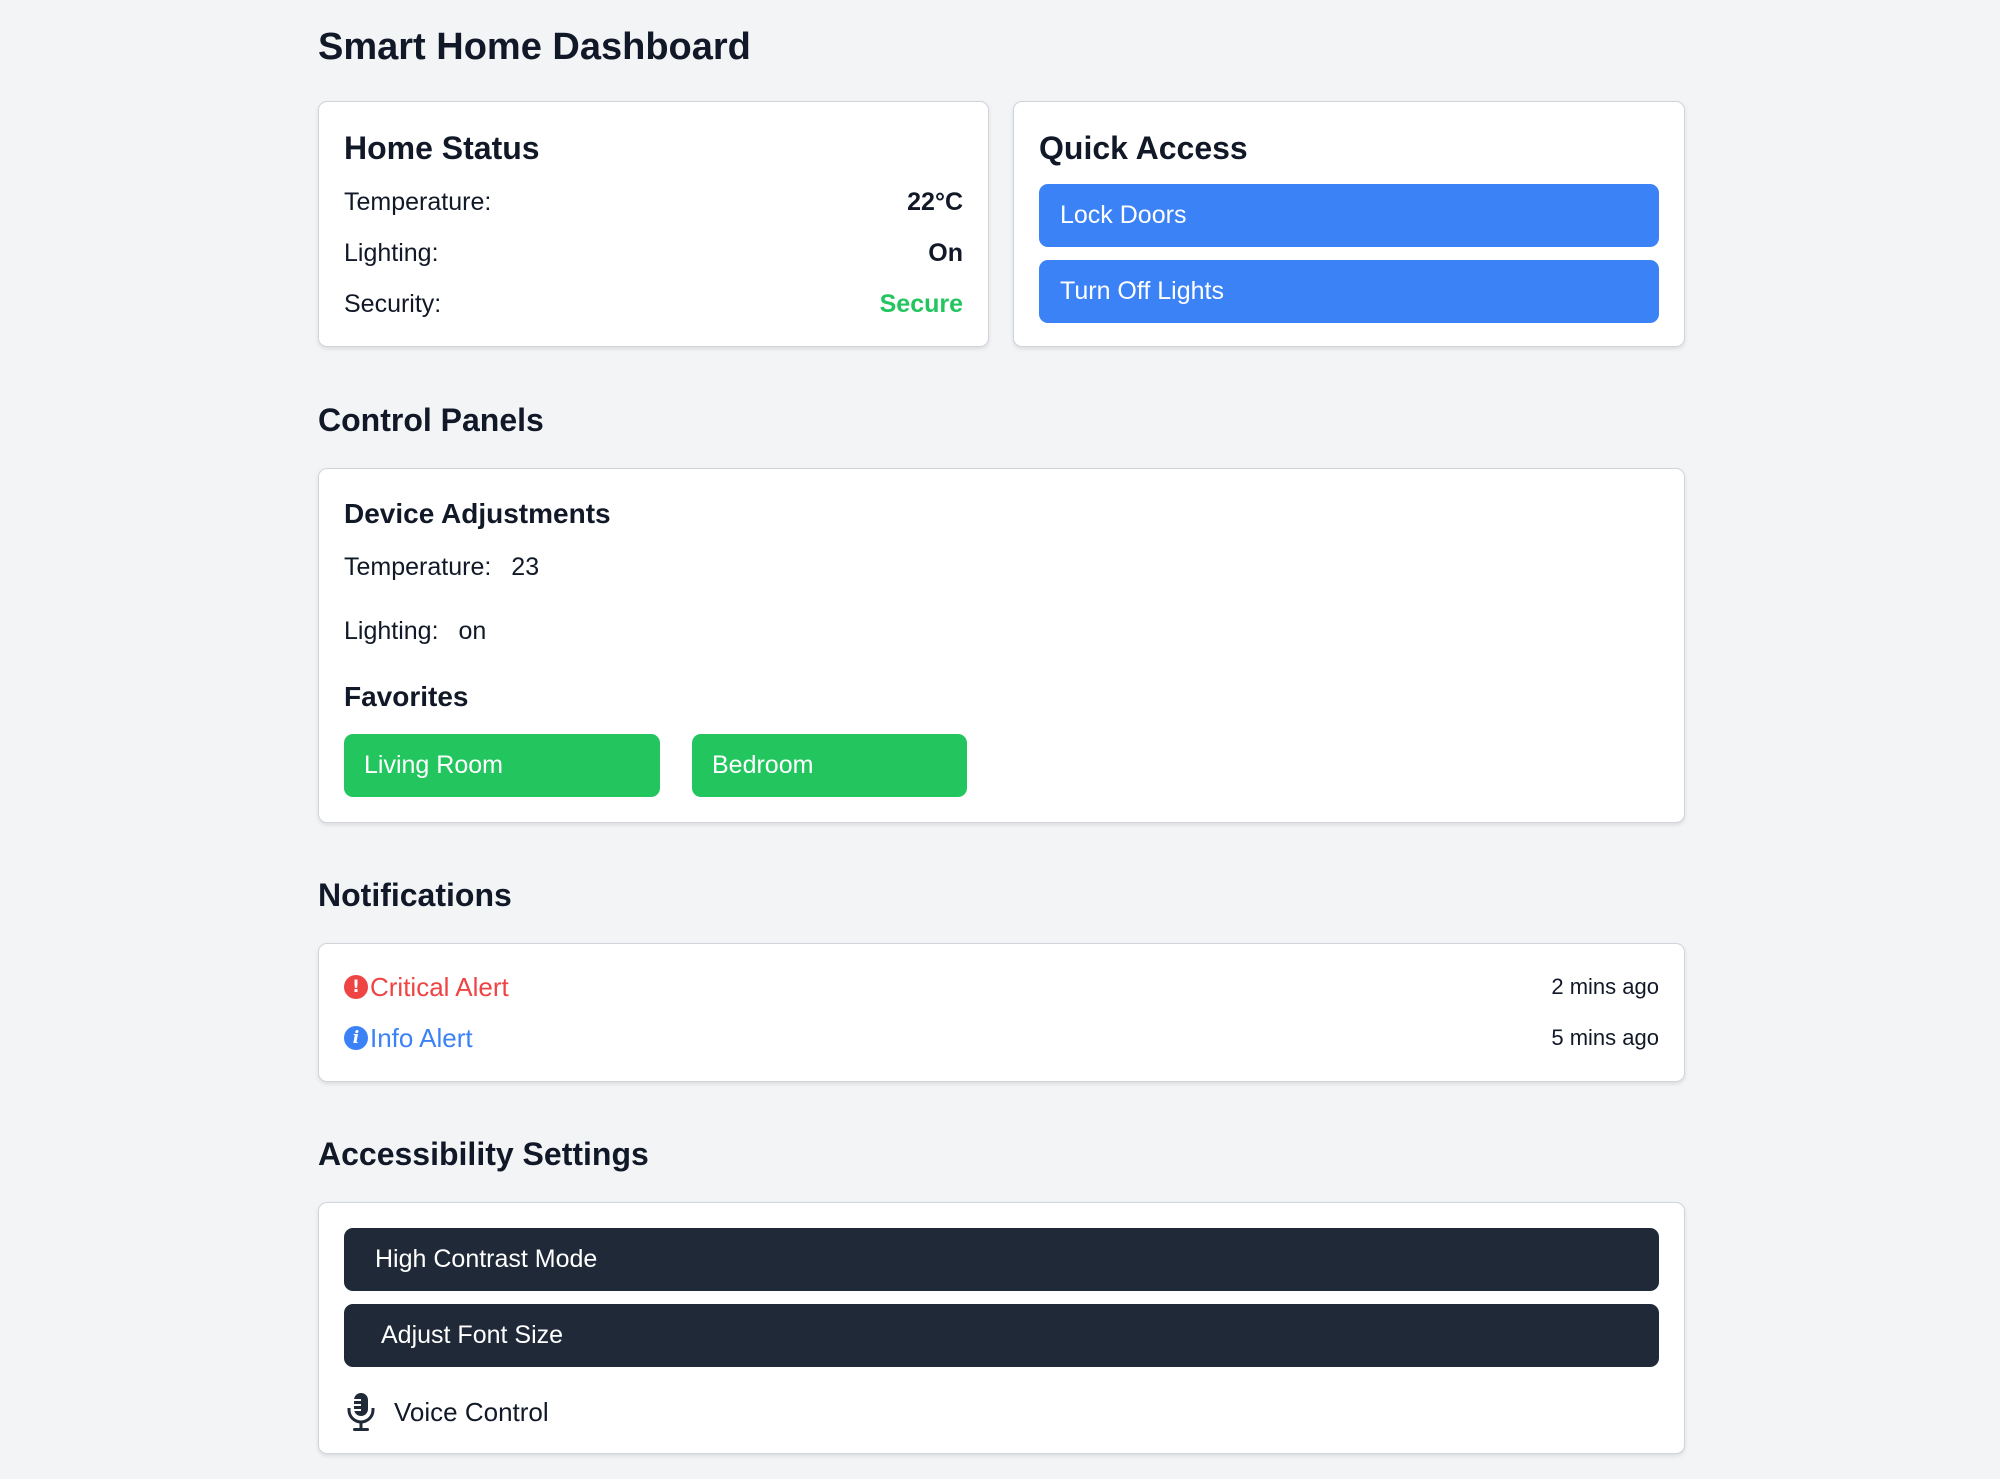 The width and height of the screenshot is (2000, 1479). Describe the element at coordinates (393, 303) in the screenshot. I see `status-label-security: Security:` at that location.